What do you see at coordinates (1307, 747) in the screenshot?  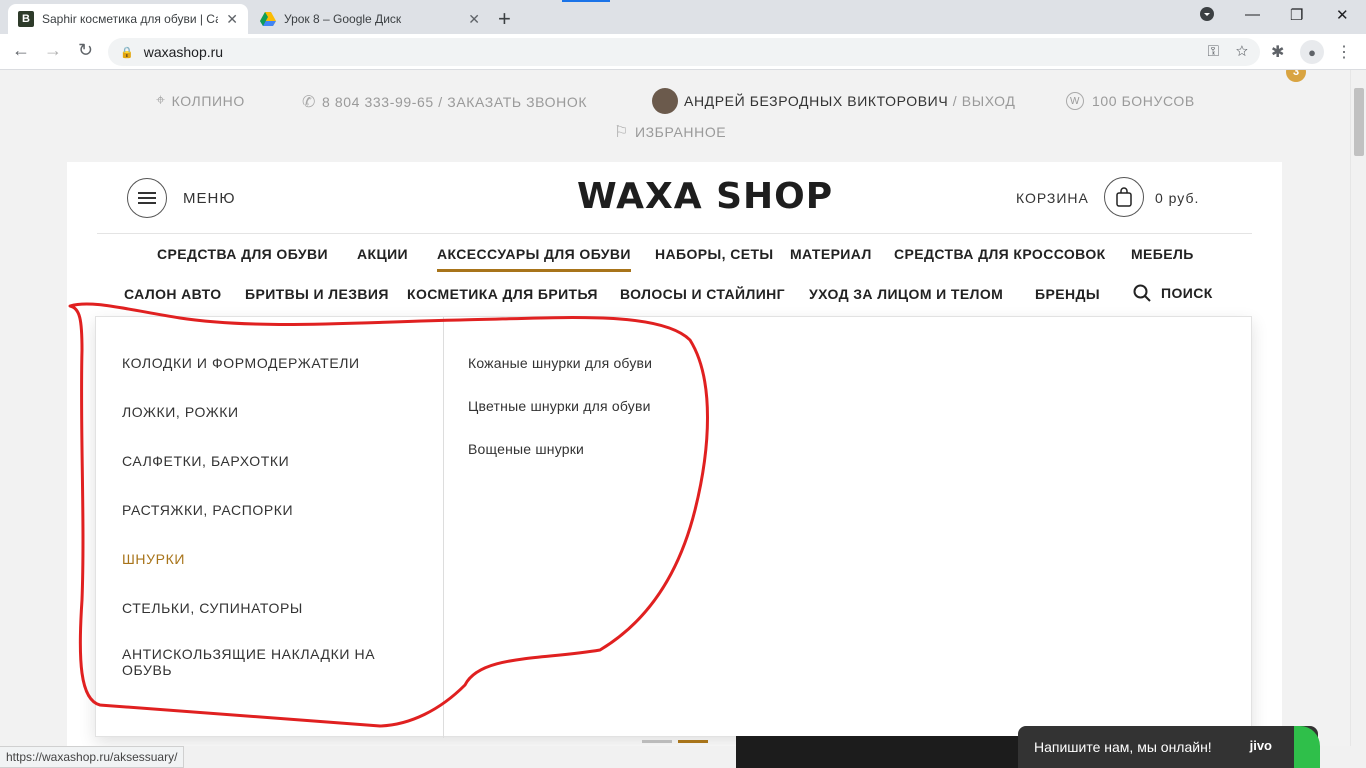 I see `chat-green-accent` at bounding box center [1307, 747].